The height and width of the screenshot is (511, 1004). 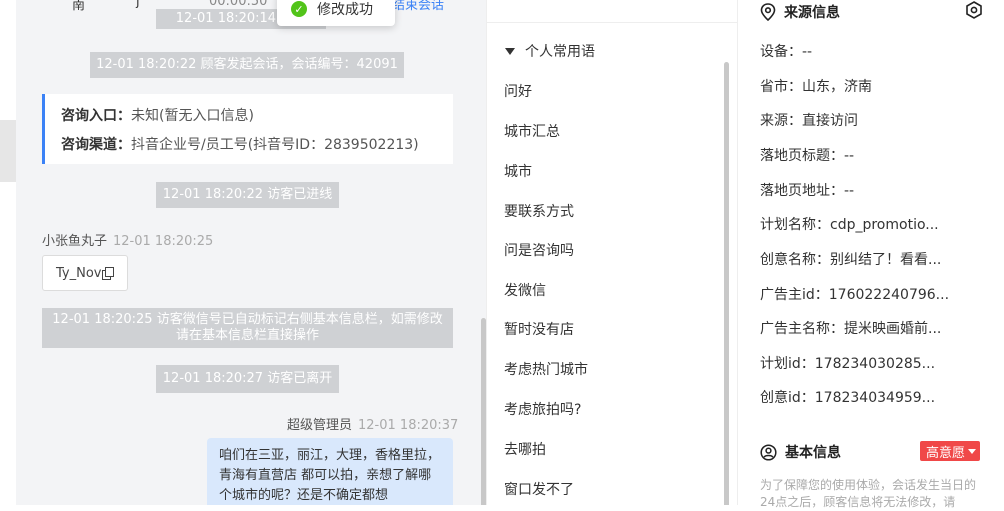 What do you see at coordinates (539, 489) in the screenshot?
I see `phrase-item: 窗口发不了` at bounding box center [539, 489].